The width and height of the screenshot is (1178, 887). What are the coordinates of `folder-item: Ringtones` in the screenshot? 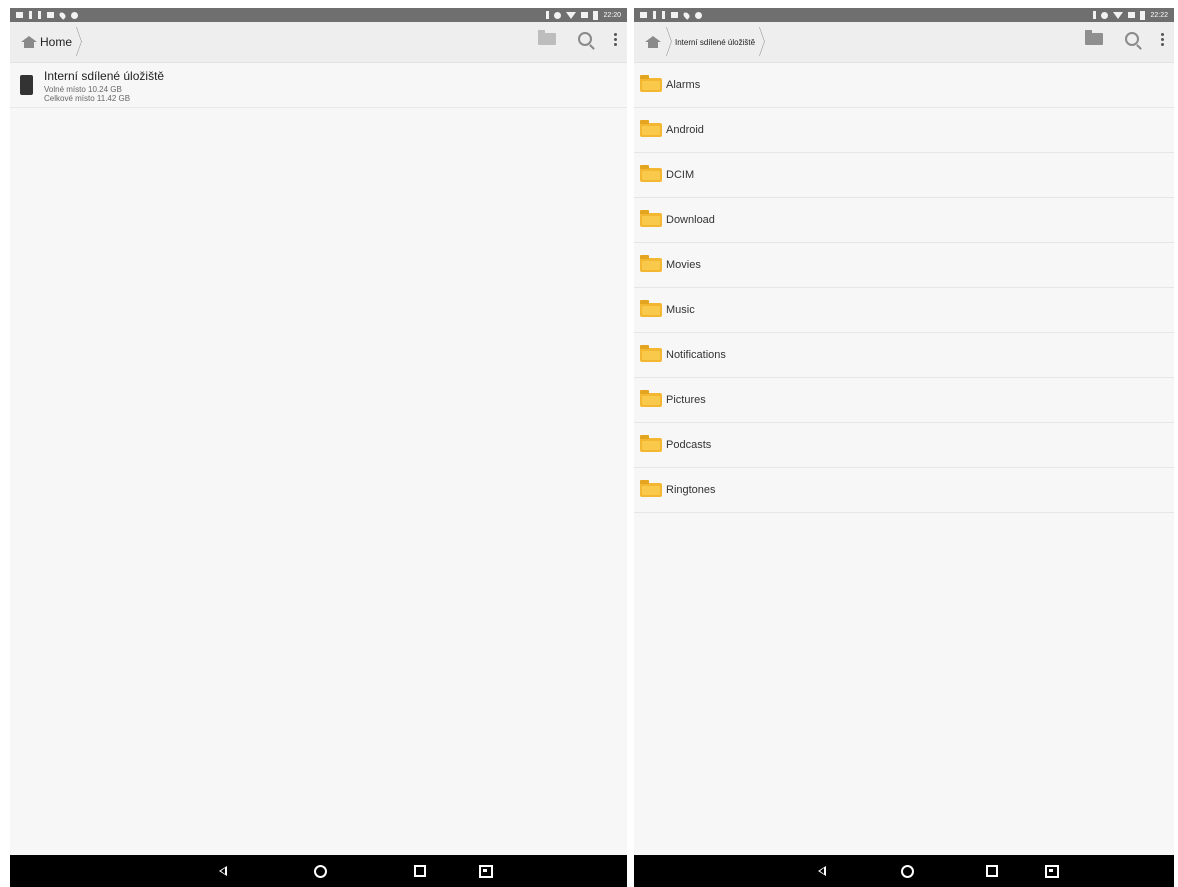 It's located at (904, 490).